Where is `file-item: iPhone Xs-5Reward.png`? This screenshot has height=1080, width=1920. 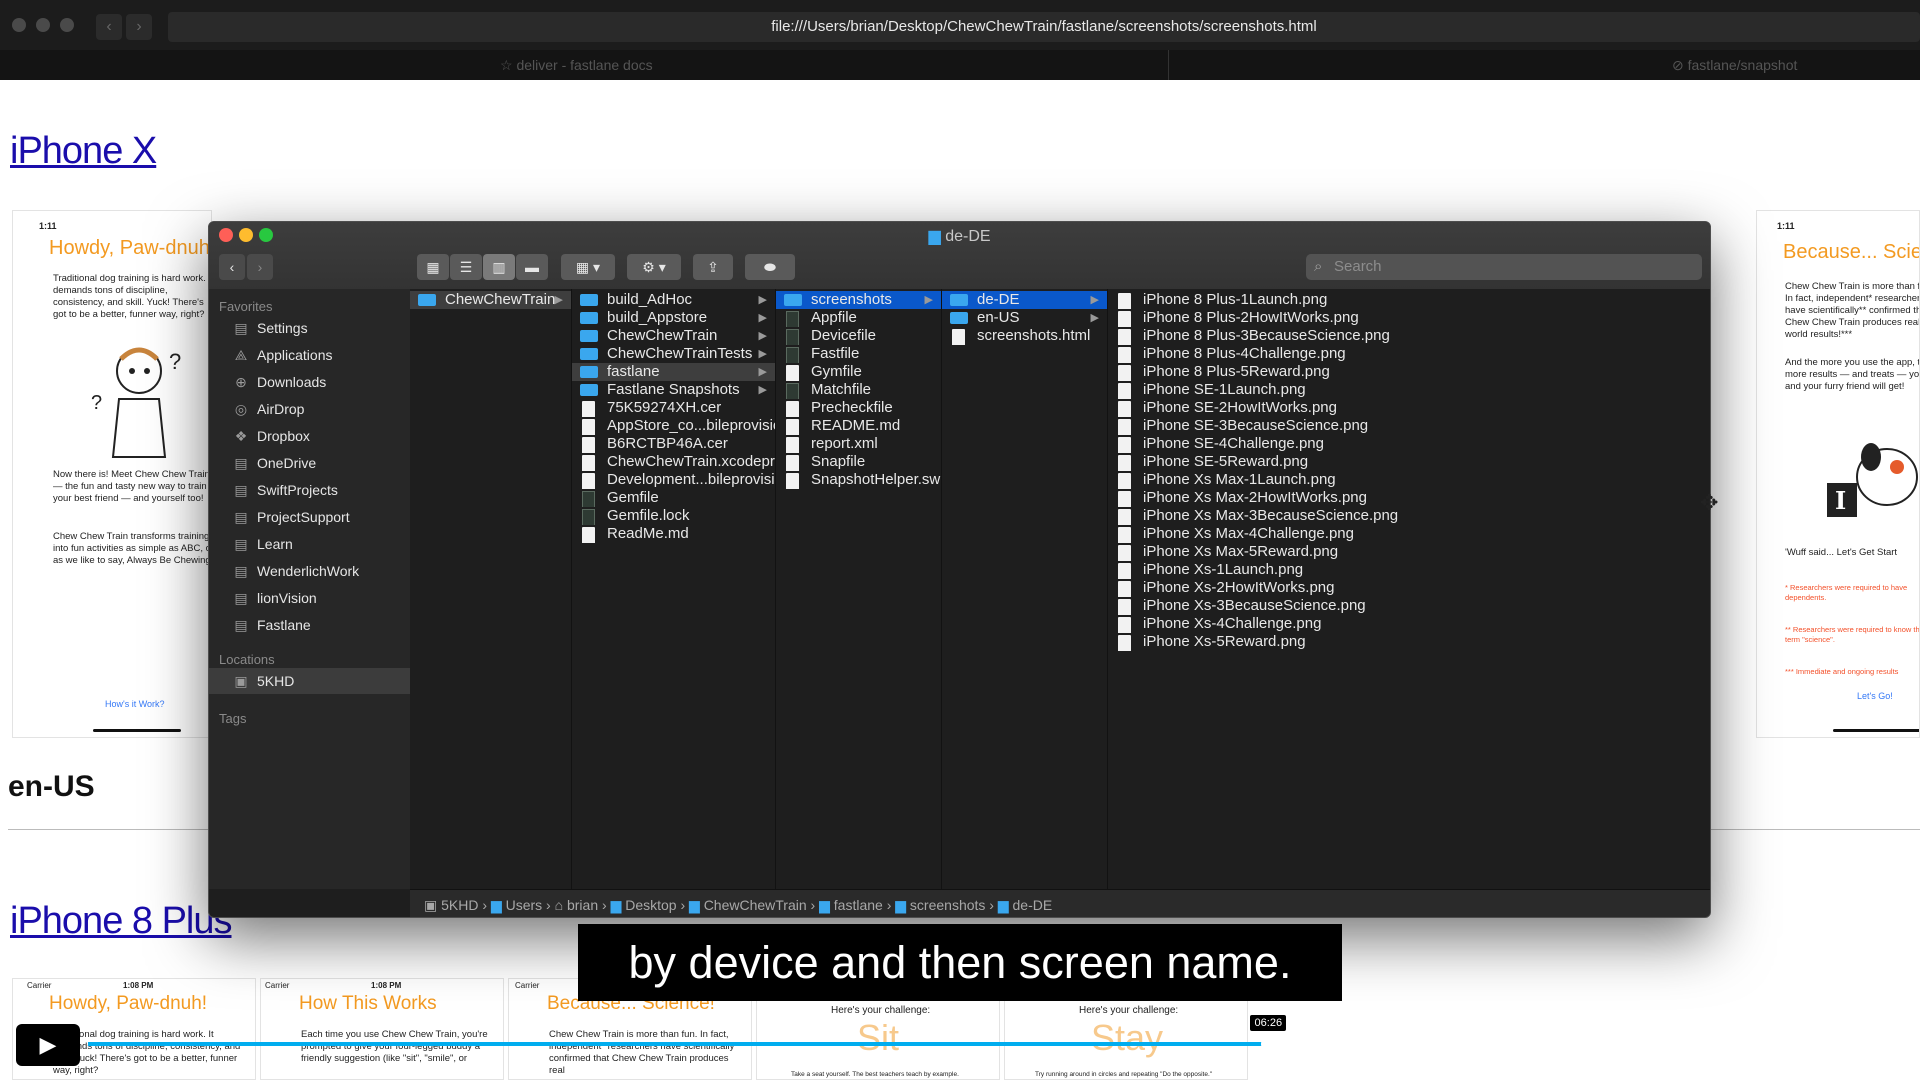
file-item: iPhone Xs-5Reward.png is located at coordinates (1409, 642).